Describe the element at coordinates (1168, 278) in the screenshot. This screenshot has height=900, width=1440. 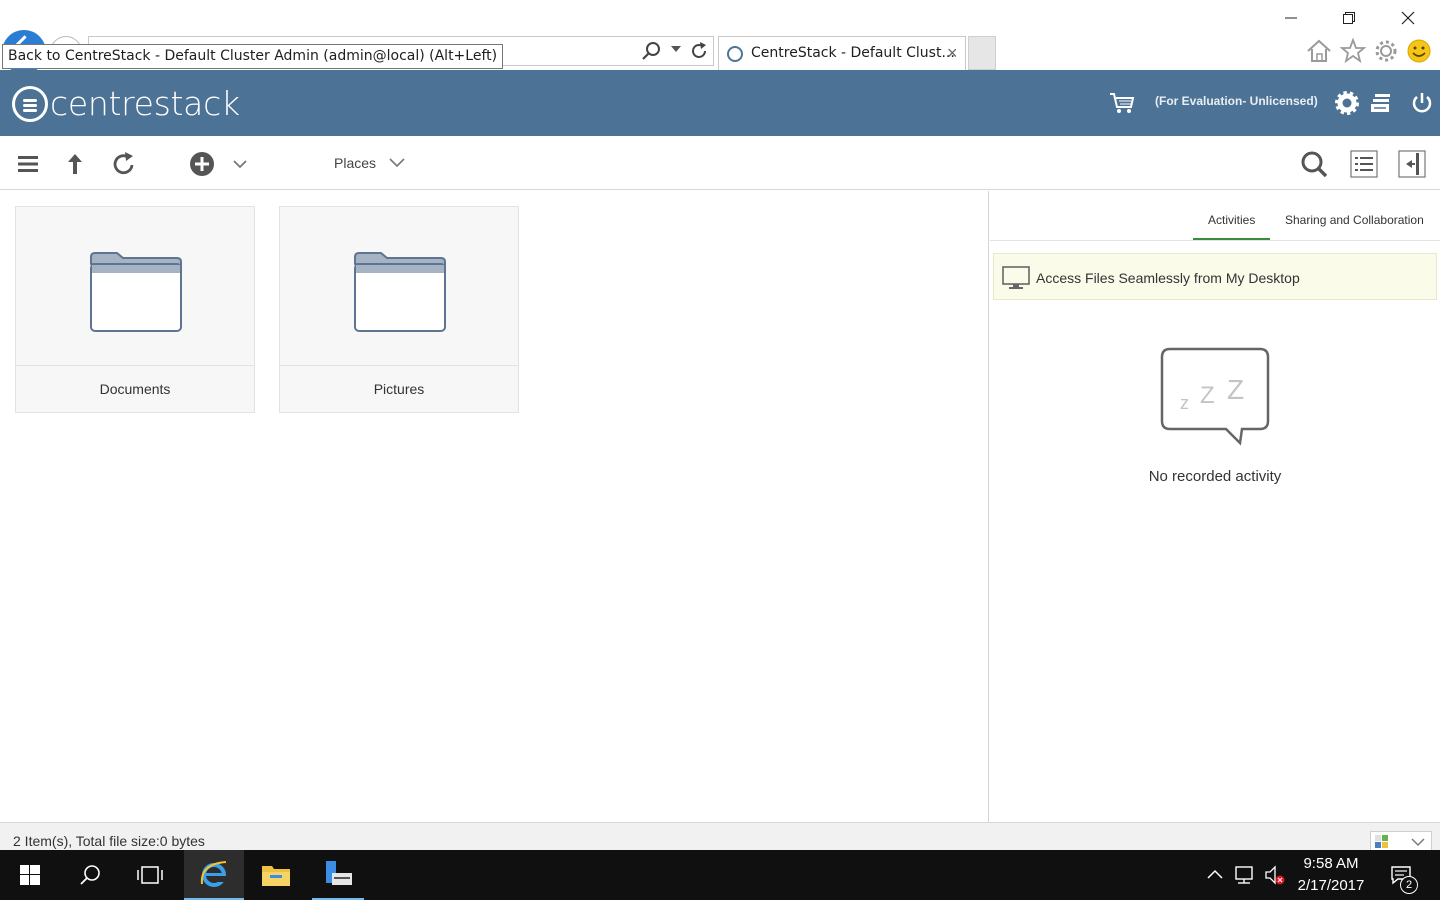
I see `desktop-banner-text: Access Files Seamlessly from My Desktop` at that location.